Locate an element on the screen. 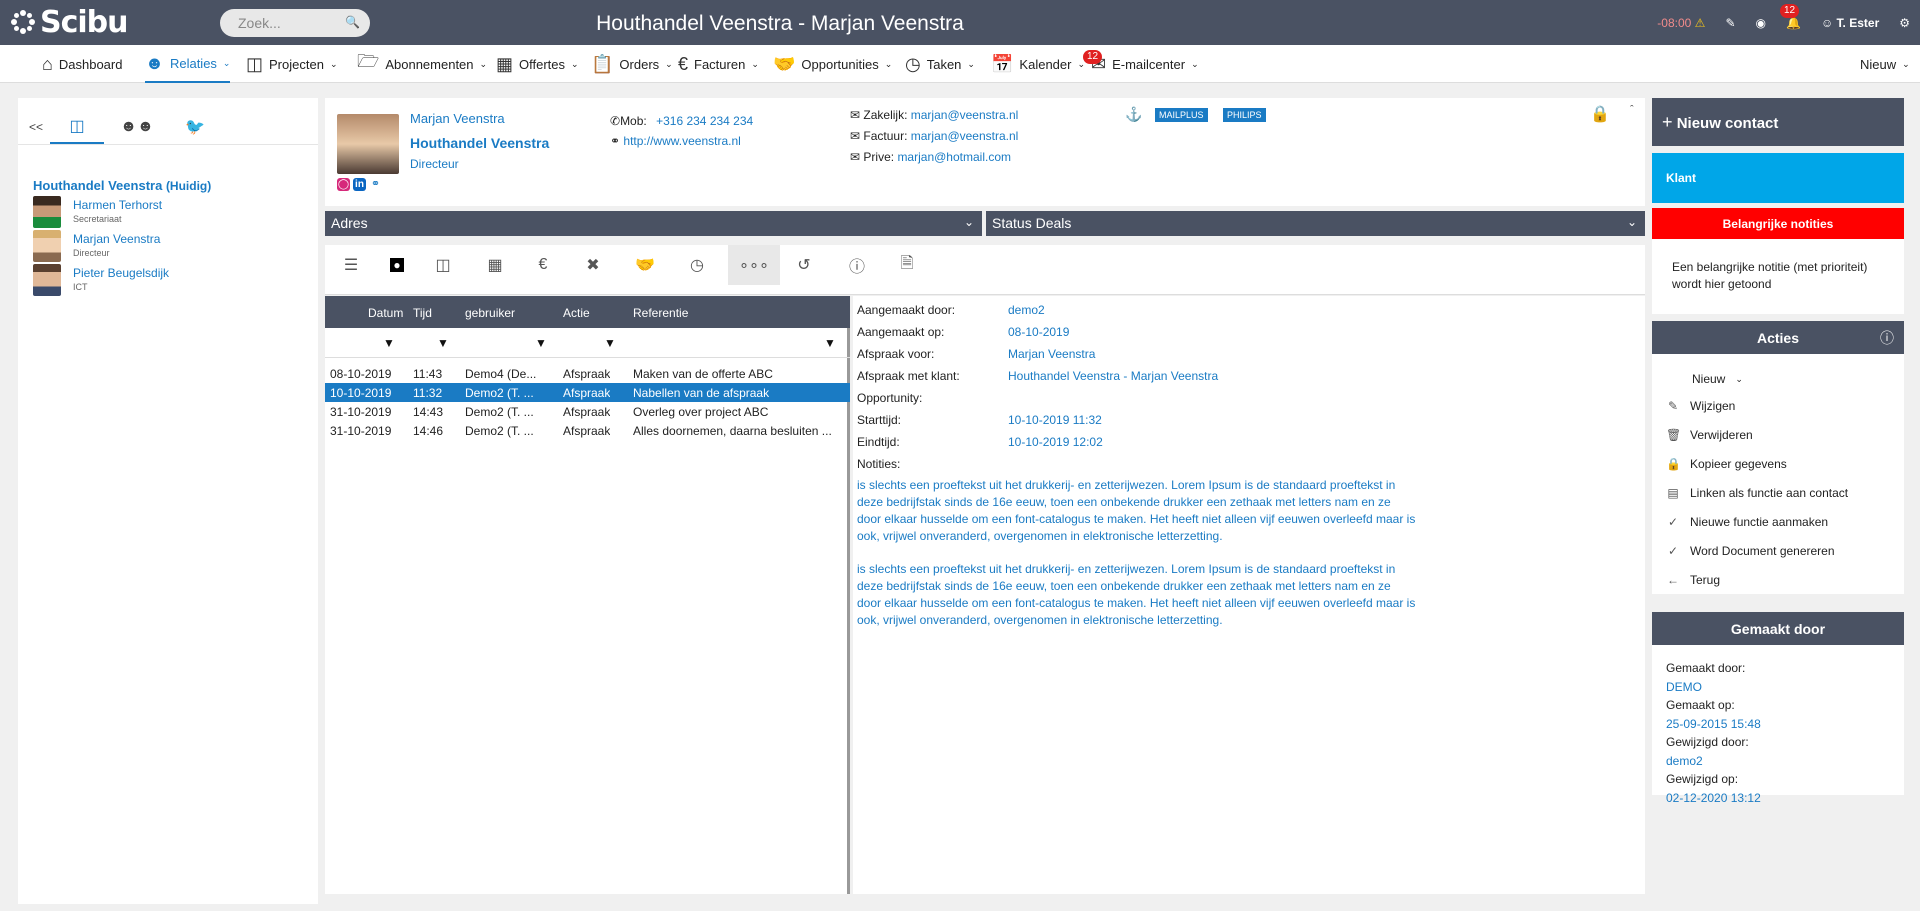  cell-reference: Maken van de offerte ABC is located at coordinates (703, 374).